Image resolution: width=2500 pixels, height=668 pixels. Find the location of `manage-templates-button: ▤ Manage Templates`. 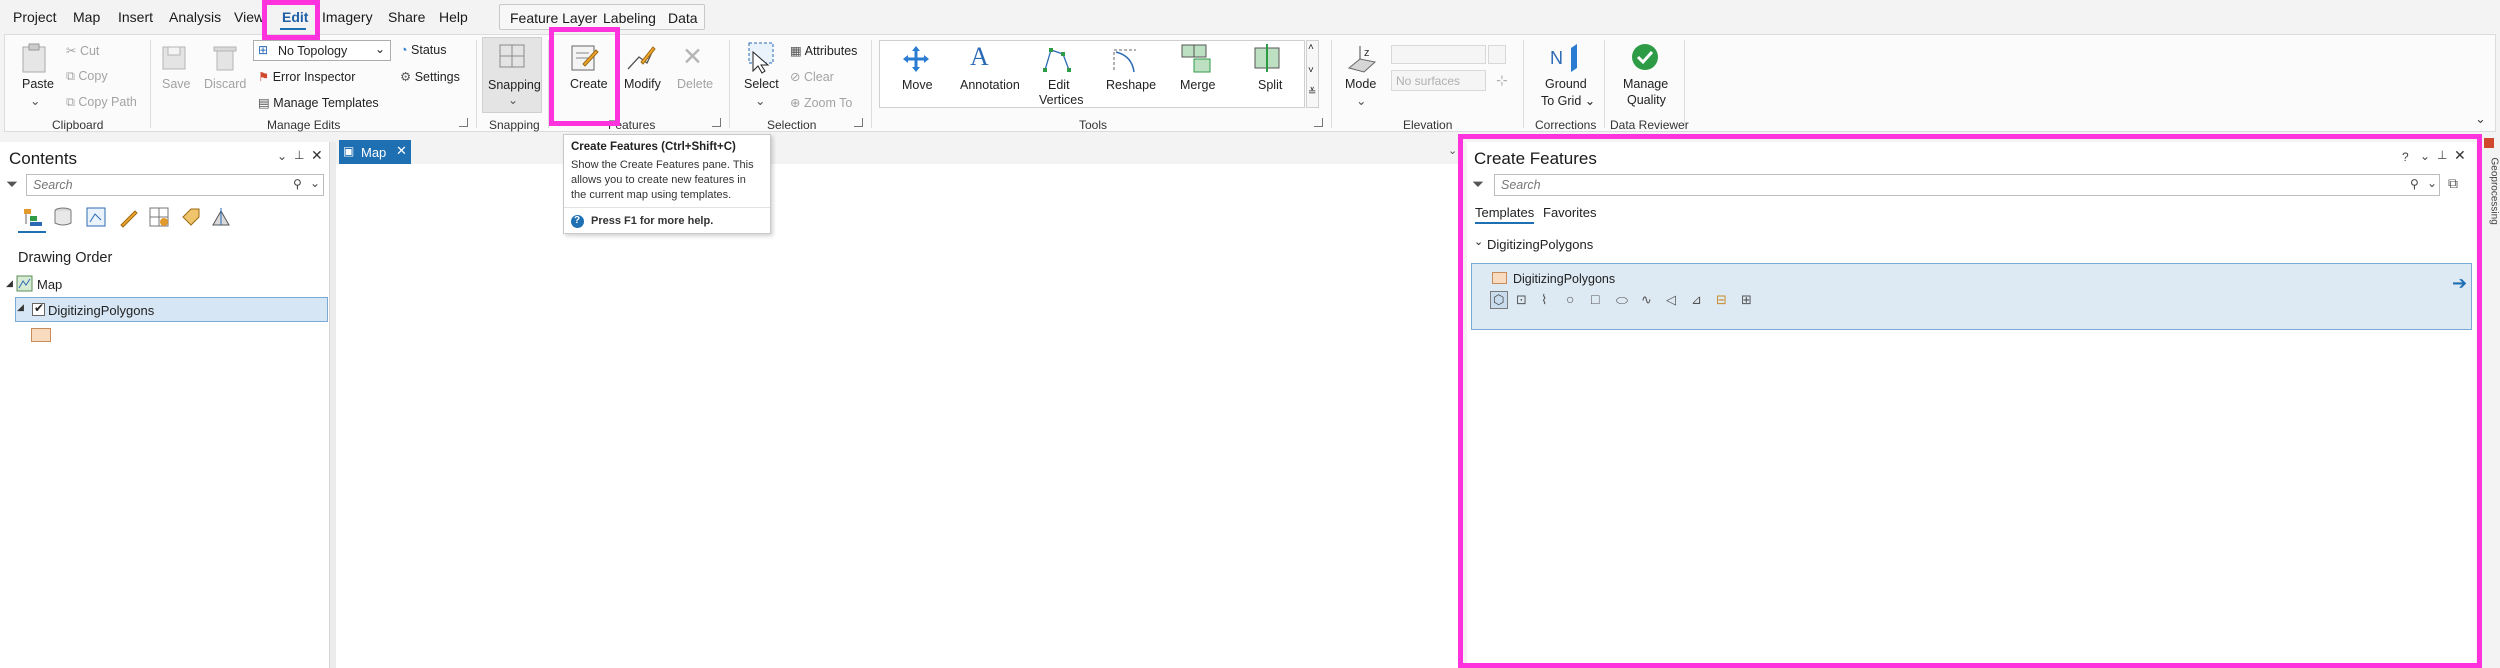

manage-templates-button: ▤ Manage Templates is located at coordinates (318, 102).